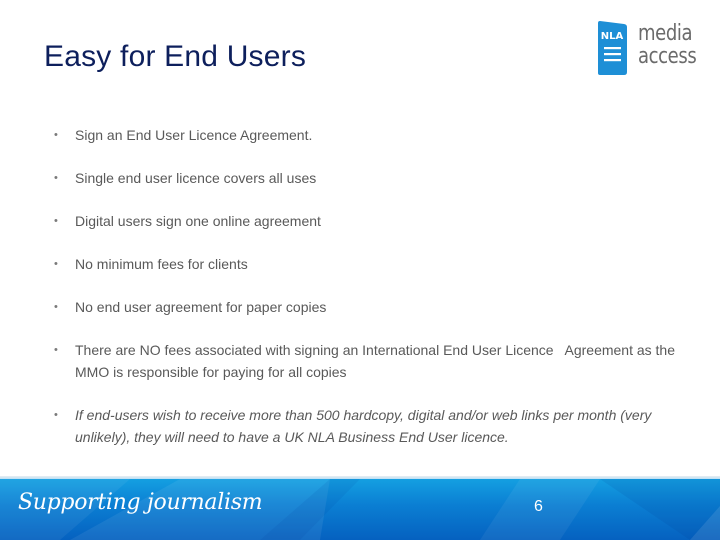  Describe the element at coordinates (201, 307) in the screenshot. I see `bullet-text: No end user agreement for paper copies` at that location.